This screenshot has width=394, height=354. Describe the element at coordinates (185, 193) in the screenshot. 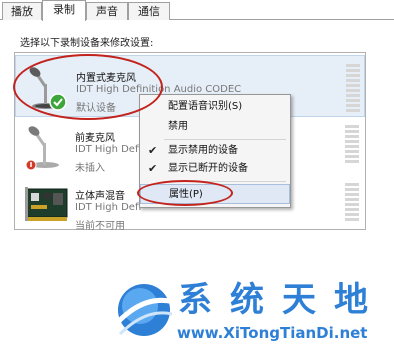

I see `annotation-ellipse-properties` at that location.